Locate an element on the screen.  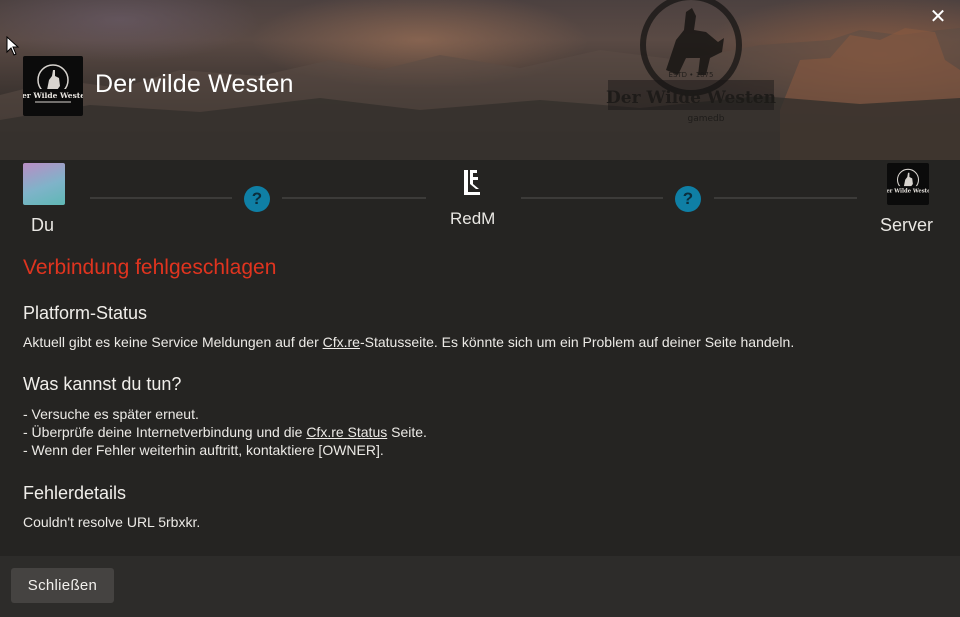
cfx-status-page-link: Cfx.re Status is located at coordinates (346, 432).